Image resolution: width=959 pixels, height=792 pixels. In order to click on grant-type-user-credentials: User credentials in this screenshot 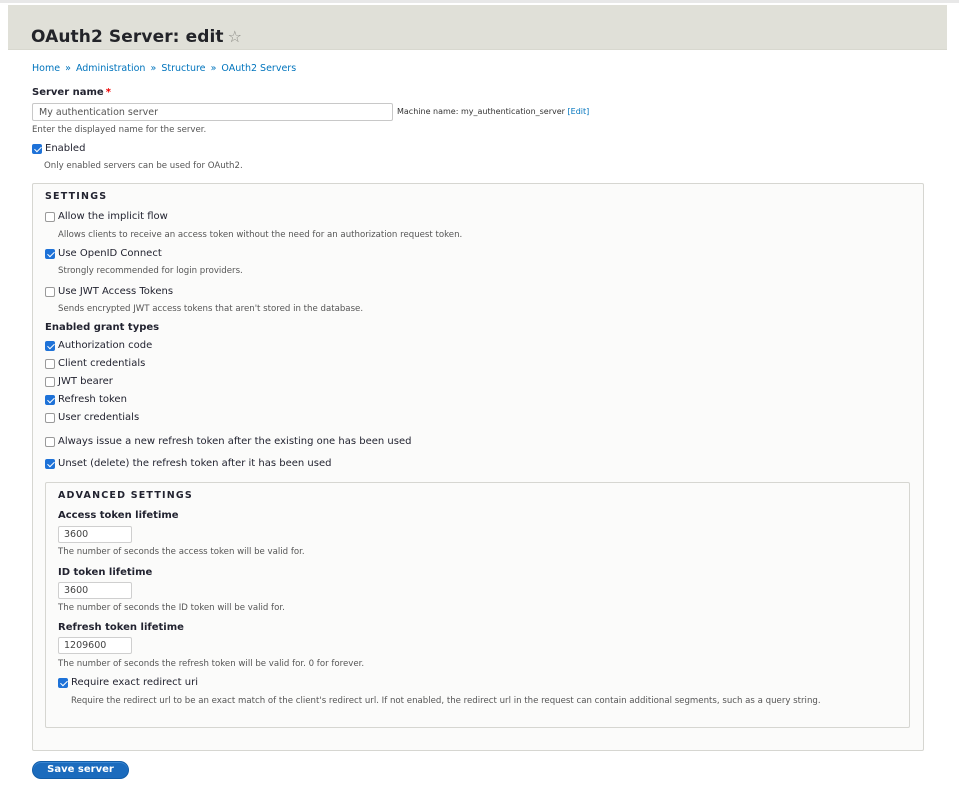, I will do `click(92, 417)`.